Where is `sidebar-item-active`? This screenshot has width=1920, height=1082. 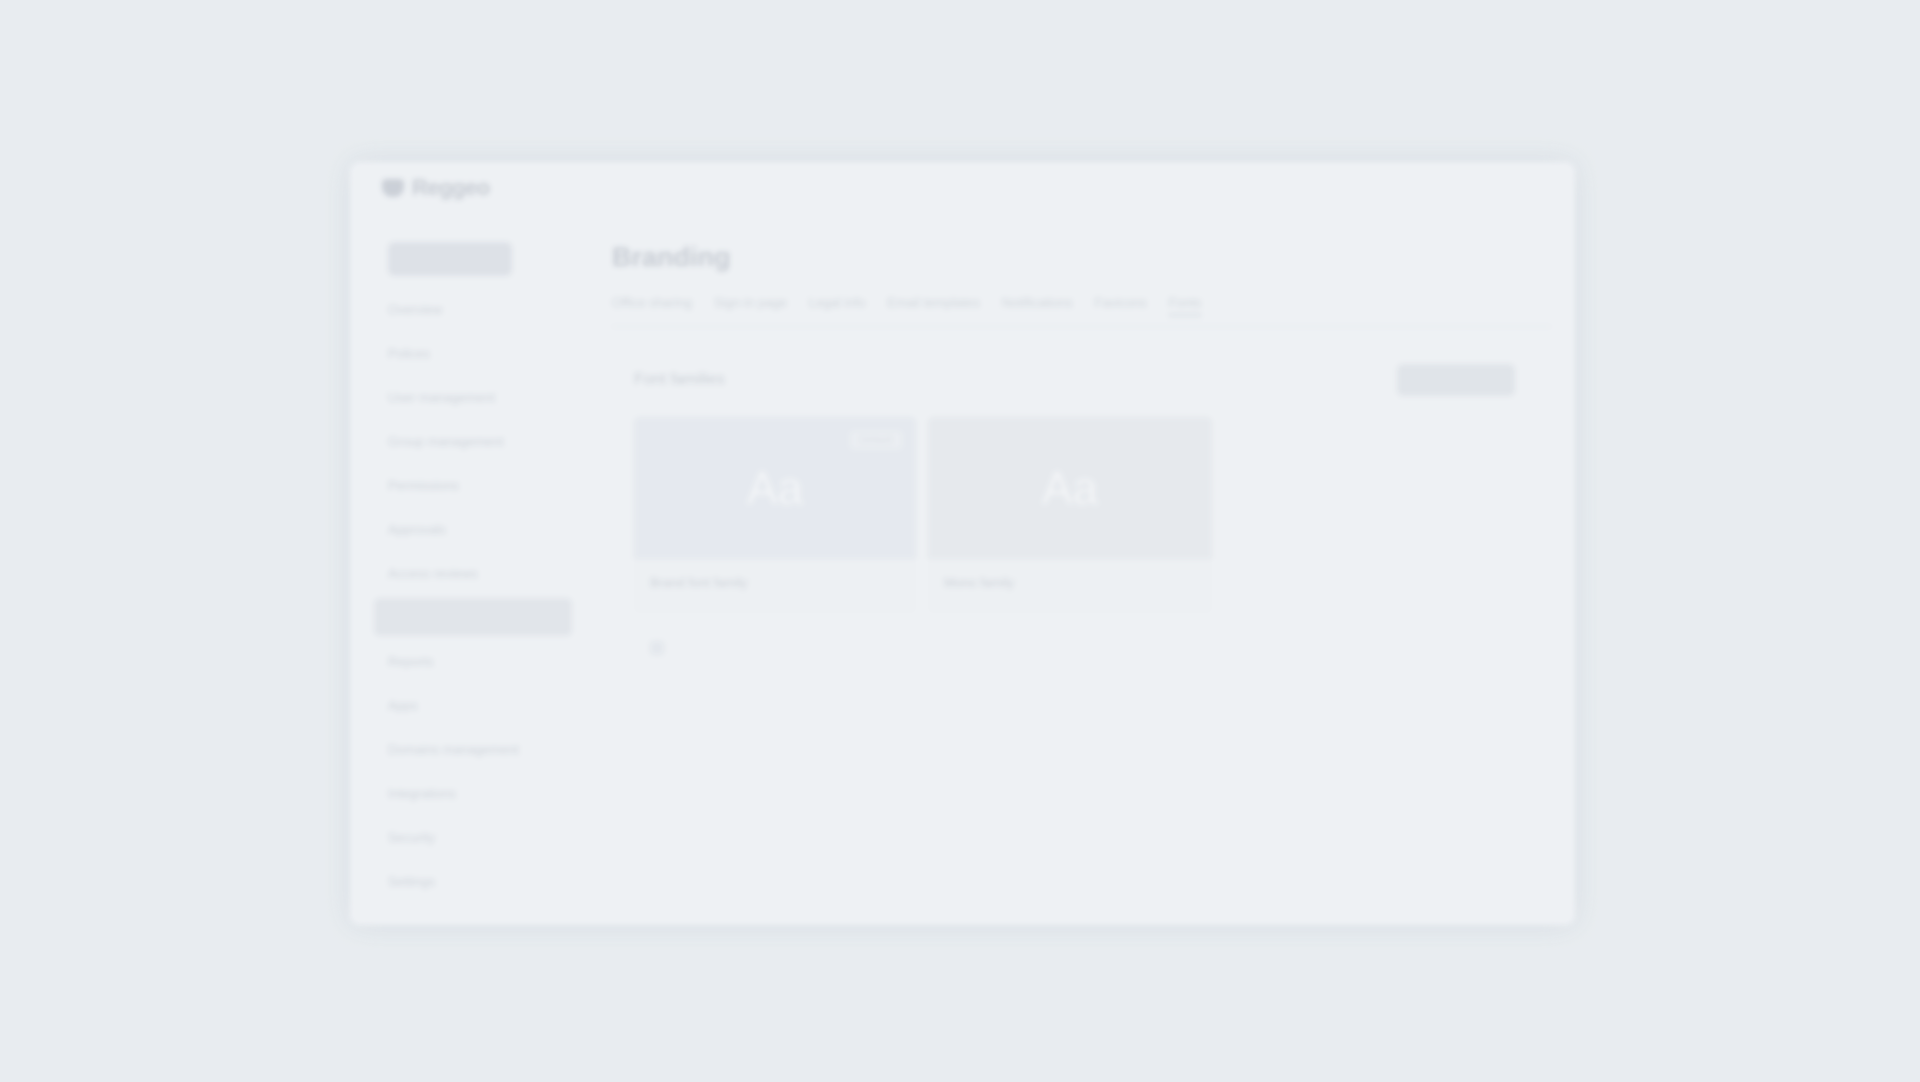
sidebar-item-active is located at coordinates (473, 617).